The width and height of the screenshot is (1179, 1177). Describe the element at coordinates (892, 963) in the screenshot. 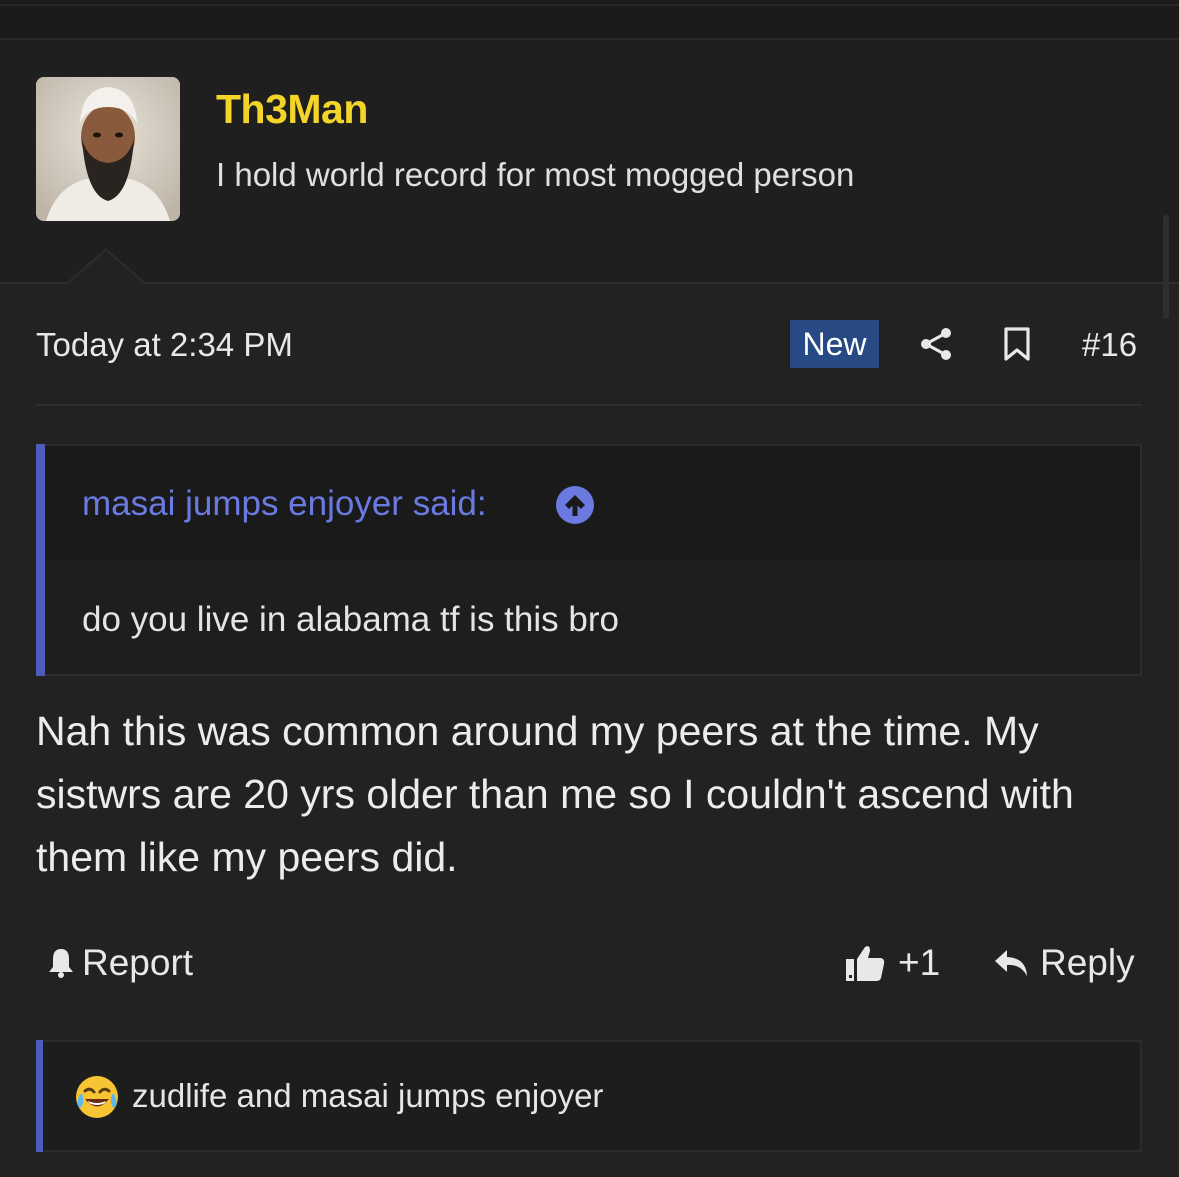

I see `like-button: +1` at that location.